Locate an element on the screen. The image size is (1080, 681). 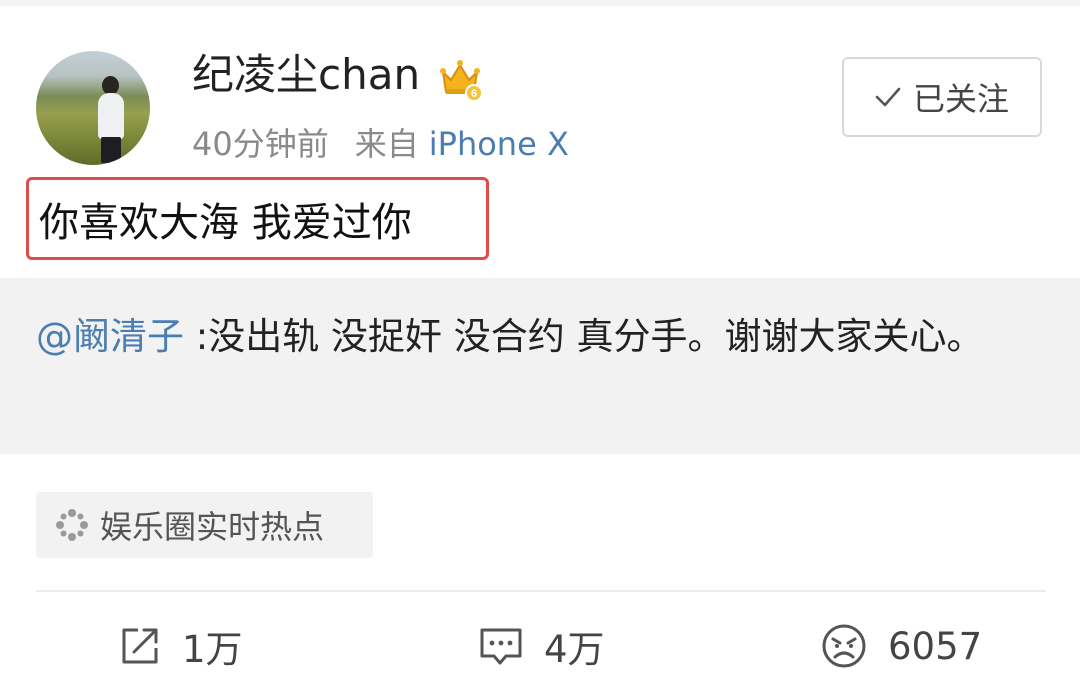
reaction-count: 6057 is located at coordinates (935, 646).